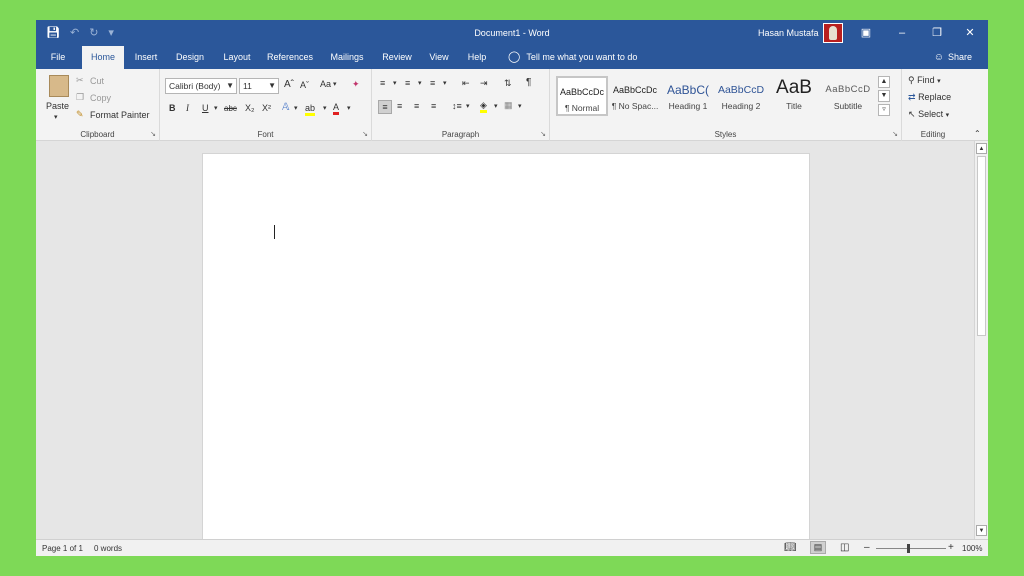  Describe the element at coordinates (195, 86) in the screenshot. I see `font-name-value: Calibri (Body)` at that location.